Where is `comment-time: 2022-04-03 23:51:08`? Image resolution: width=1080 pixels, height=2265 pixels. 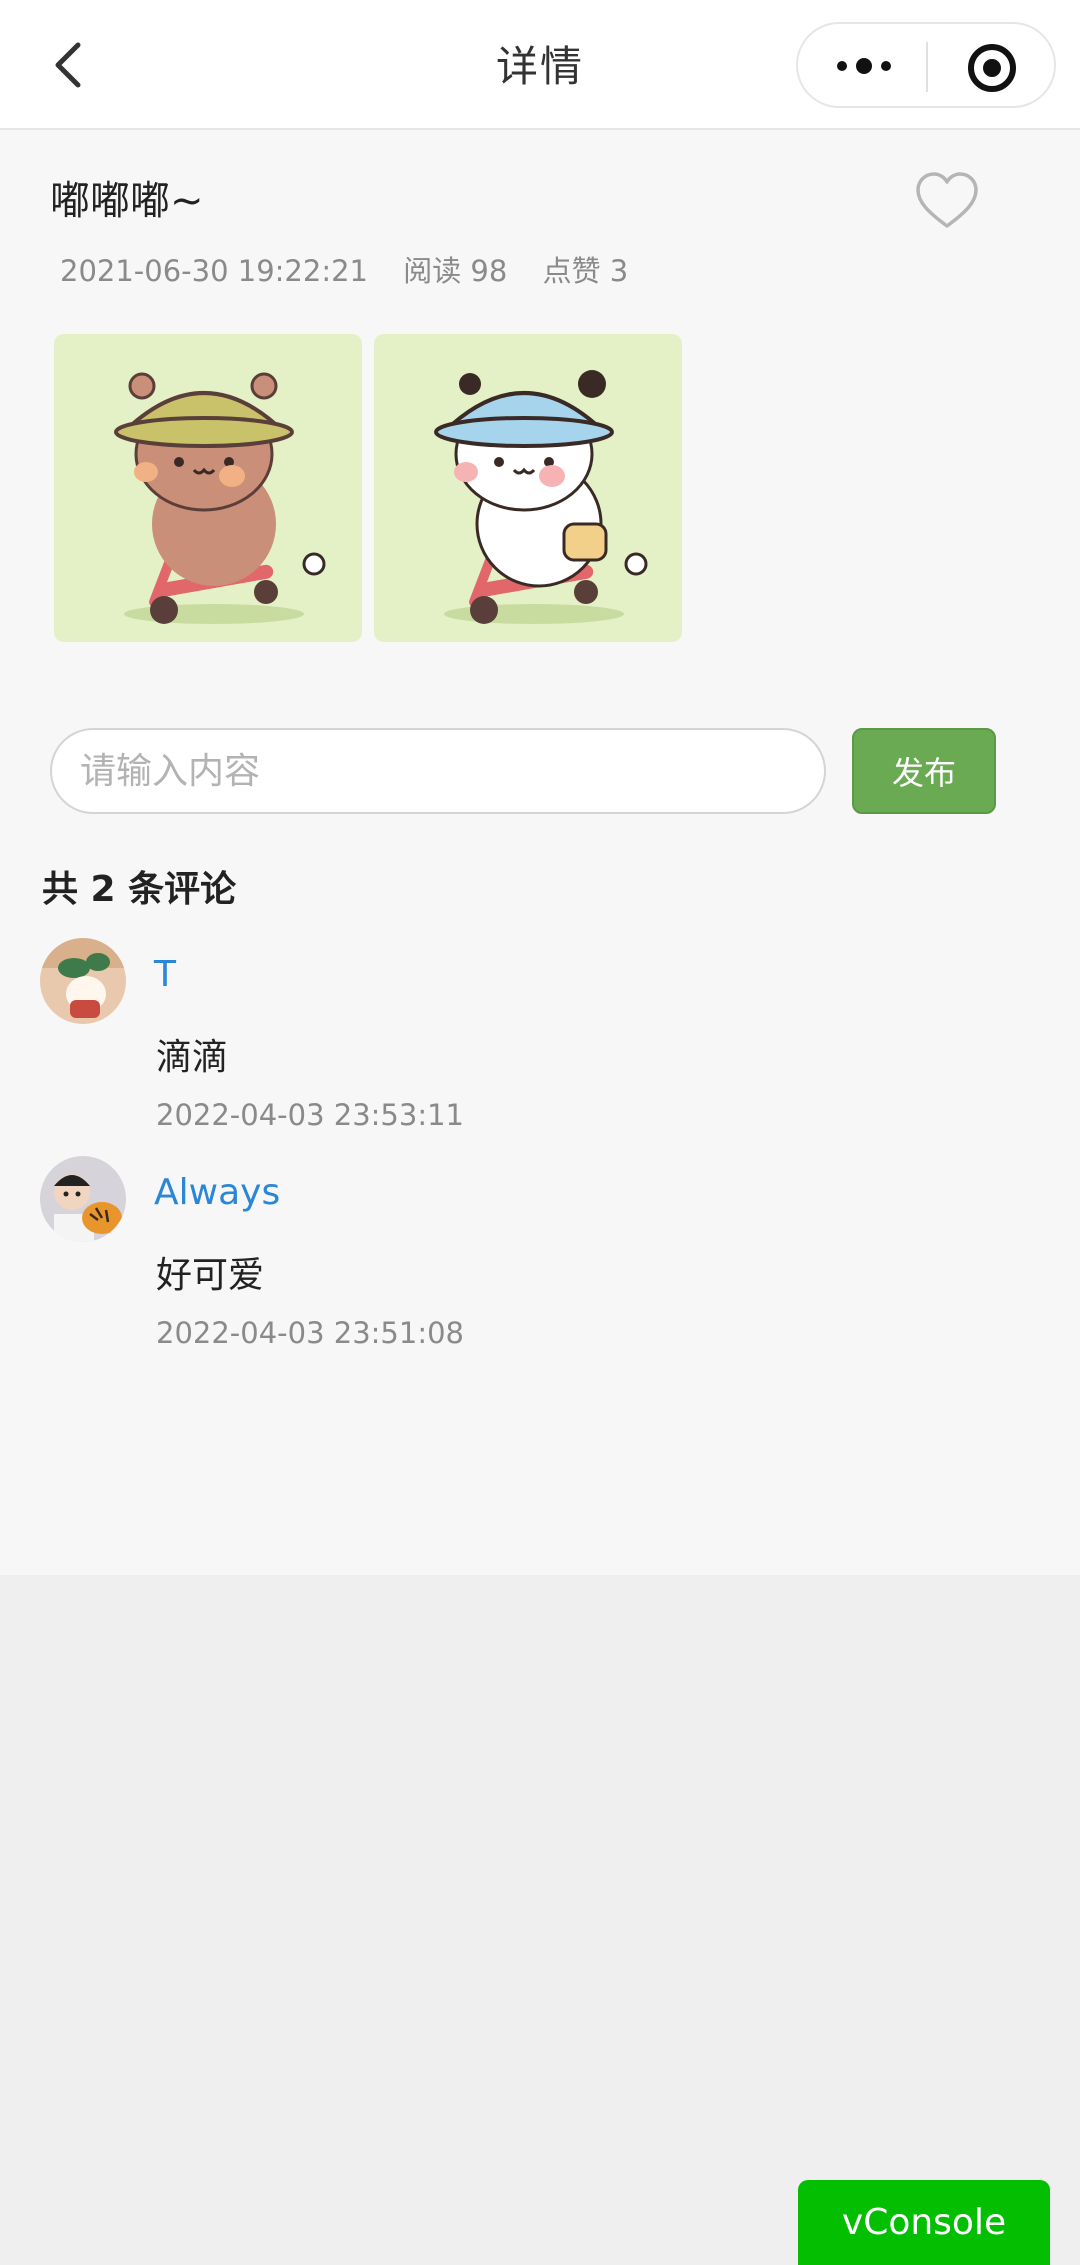
comment-time: 2022-04-03 23:51:08 is located at coordinates (310, 1333).